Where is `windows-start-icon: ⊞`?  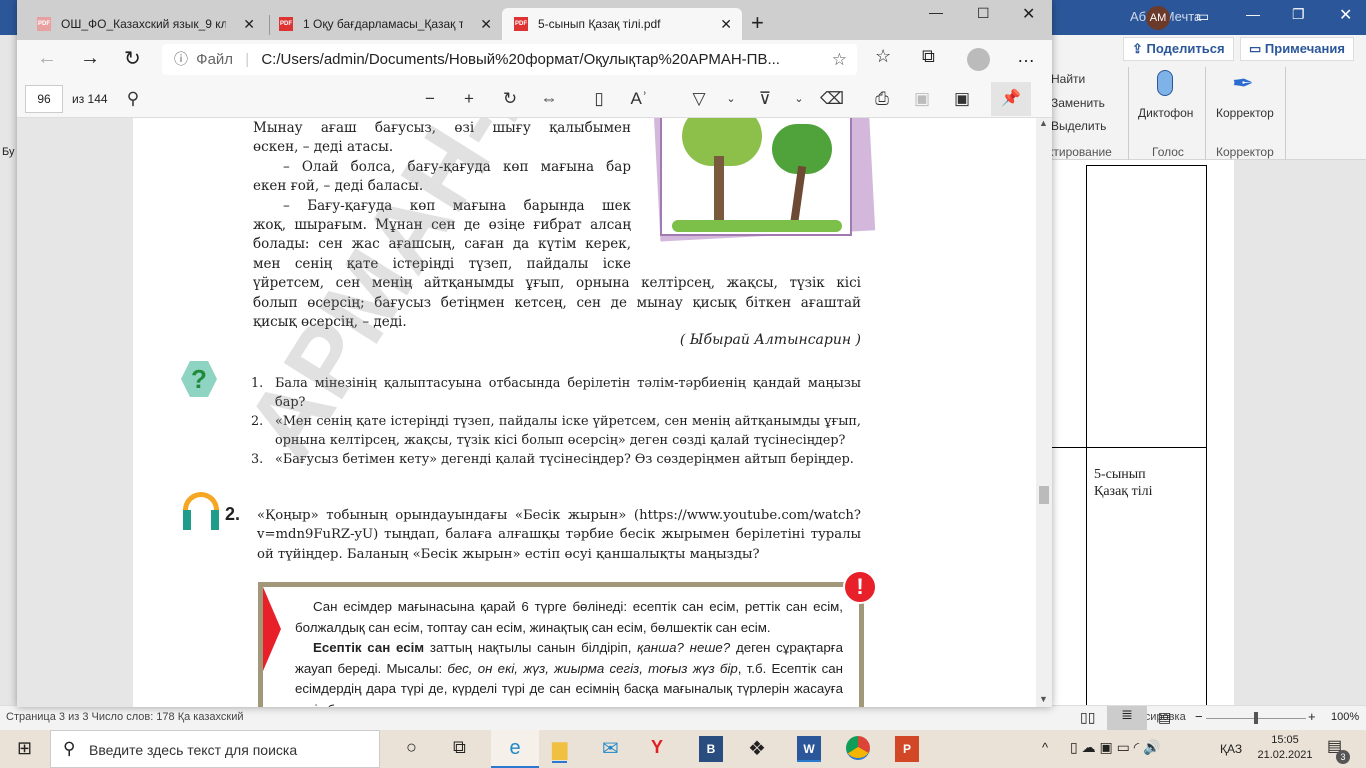 windows-start-icon: ⊞ is located at coordinates (24, 748).